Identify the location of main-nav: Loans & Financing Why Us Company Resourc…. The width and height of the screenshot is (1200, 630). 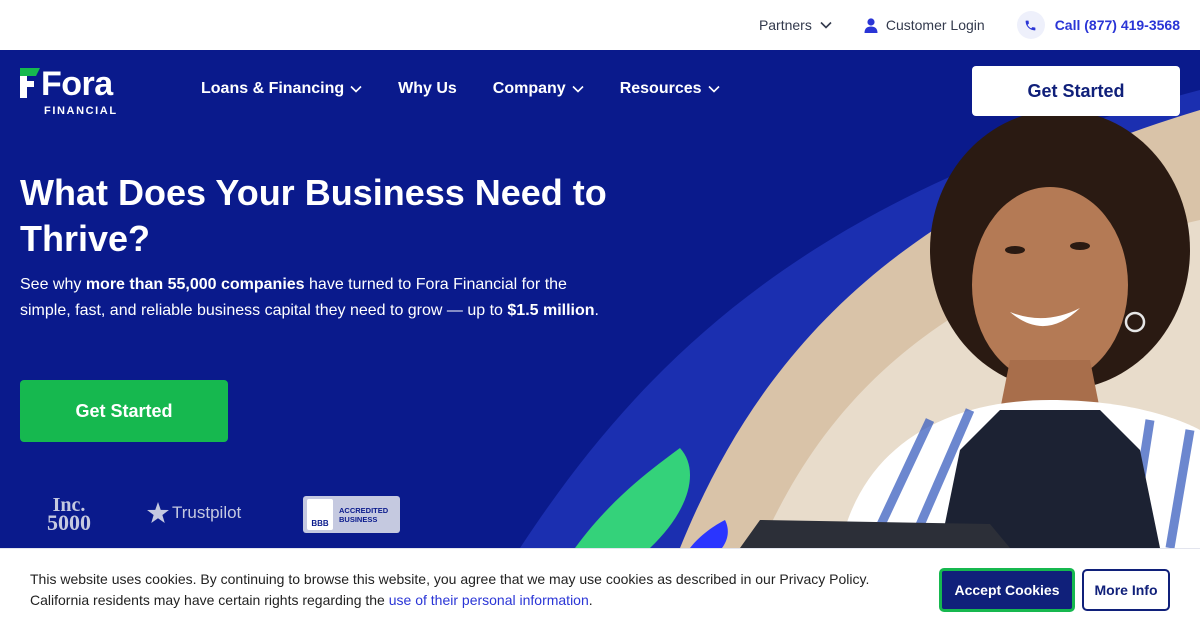
(478, 89).